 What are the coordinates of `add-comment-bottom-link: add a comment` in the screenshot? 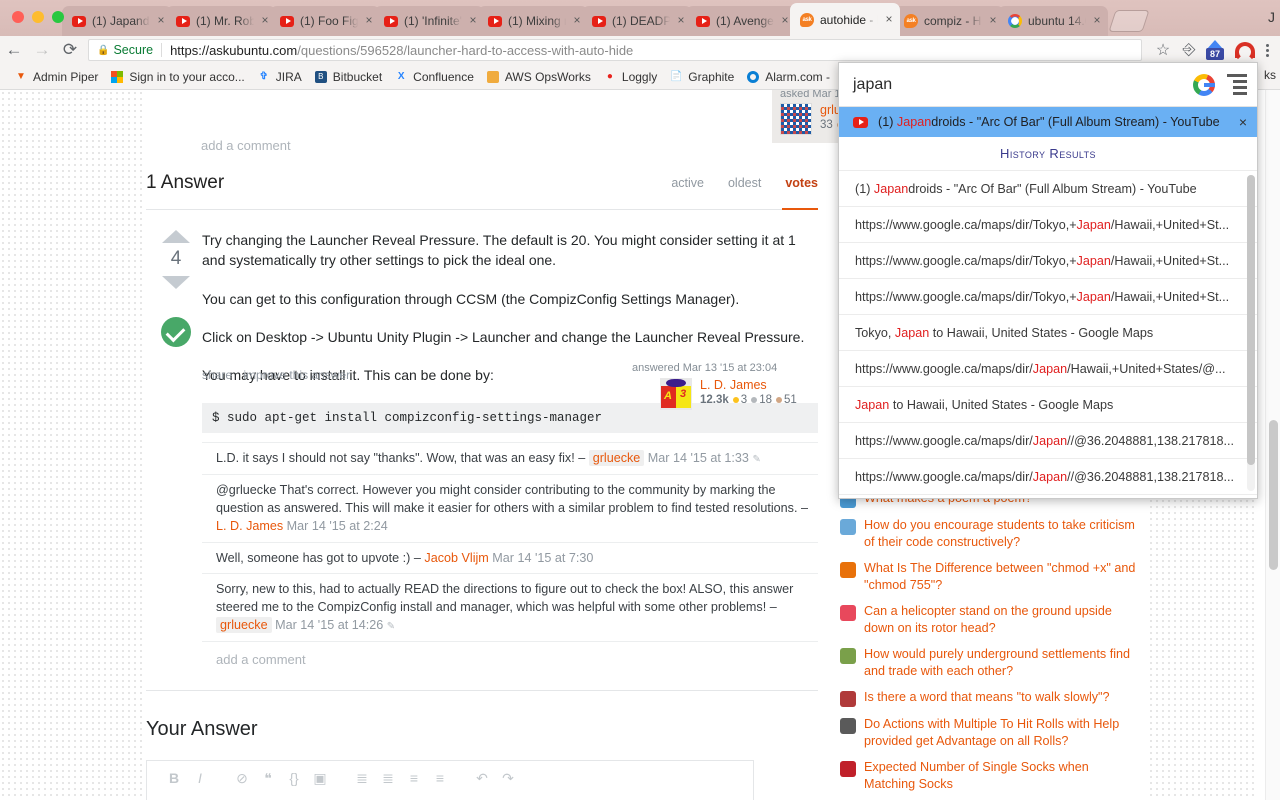 It's located at (510, 654).